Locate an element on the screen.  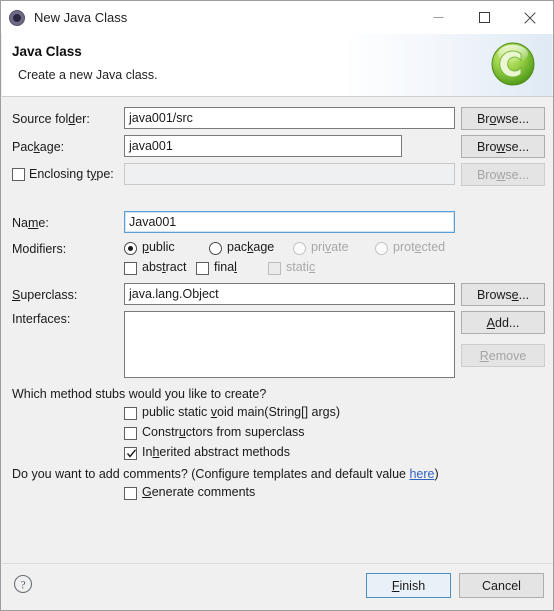
superclass-input: java.lang.Object is located at coordinates (289, 294).